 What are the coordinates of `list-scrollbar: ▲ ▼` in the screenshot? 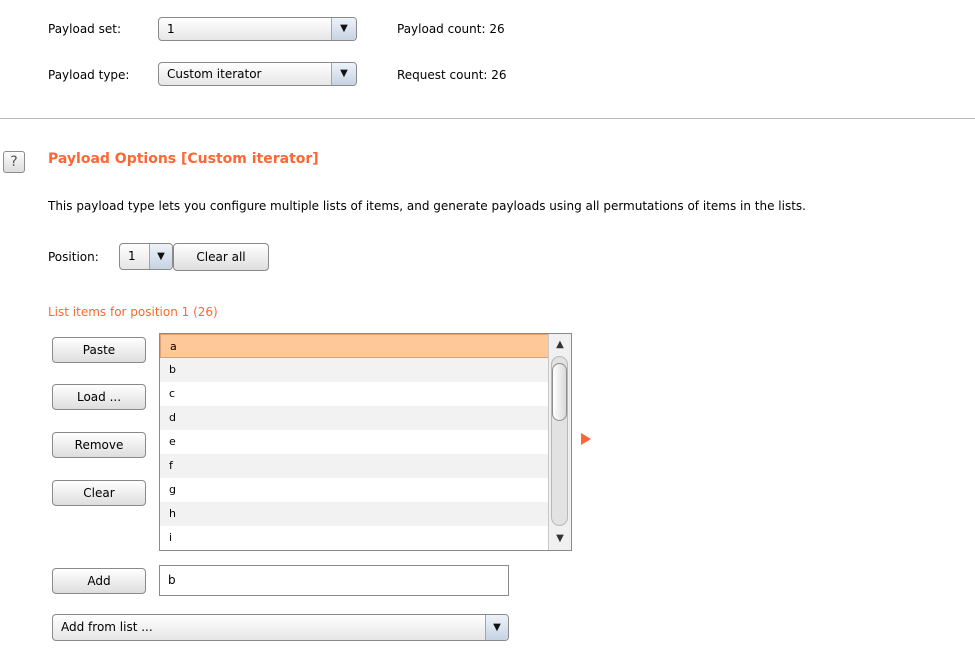 It's located at (559, 442).